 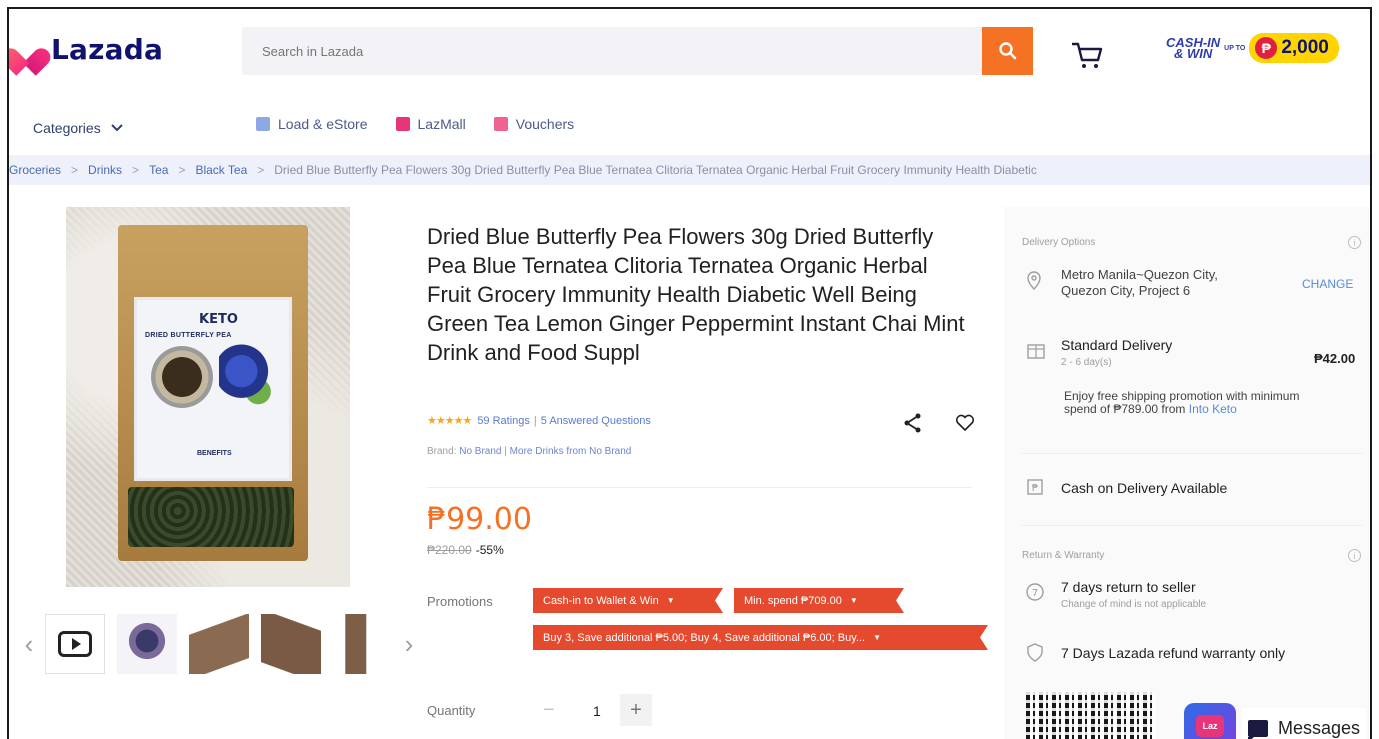 What do you see at coordinates (1327, 284) in the screenshot?
I see `change-location-link: CHANGE` at bounding box center [1327, 284].